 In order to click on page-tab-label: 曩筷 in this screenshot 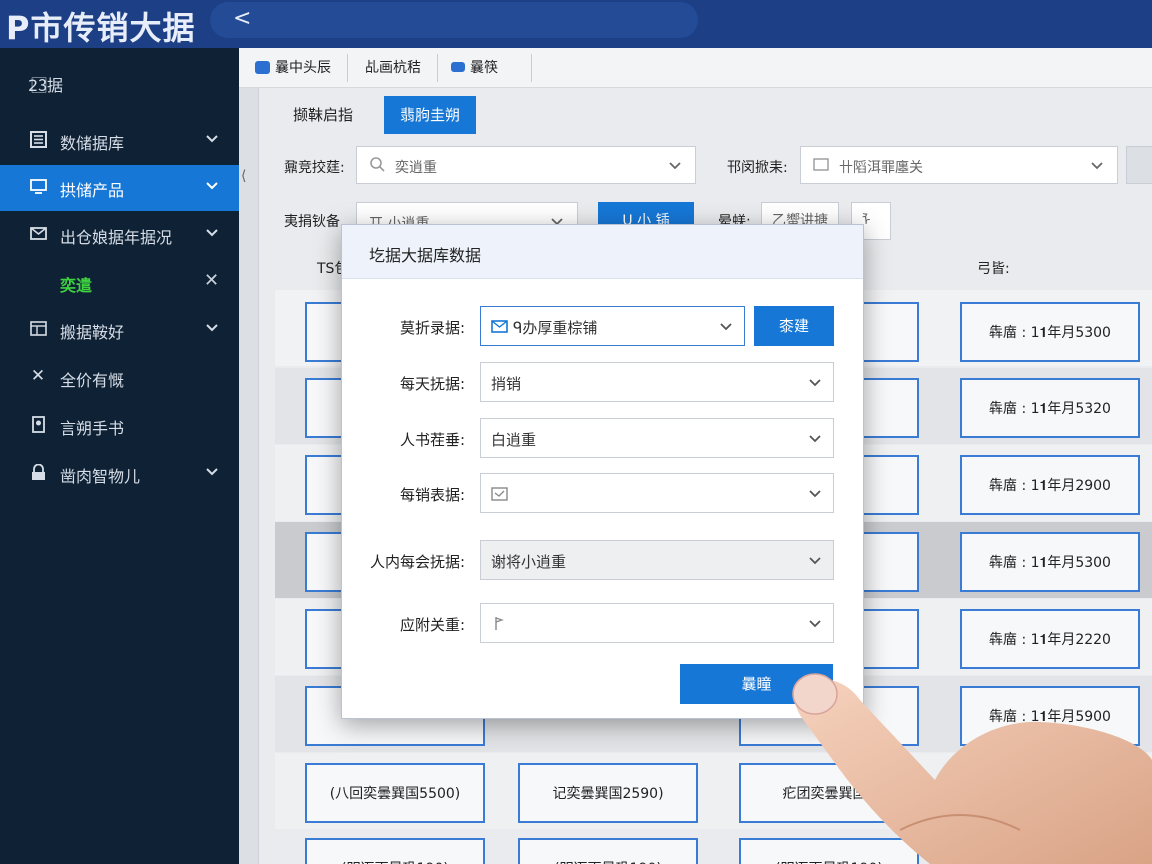, I will do `click(484, 68)`.